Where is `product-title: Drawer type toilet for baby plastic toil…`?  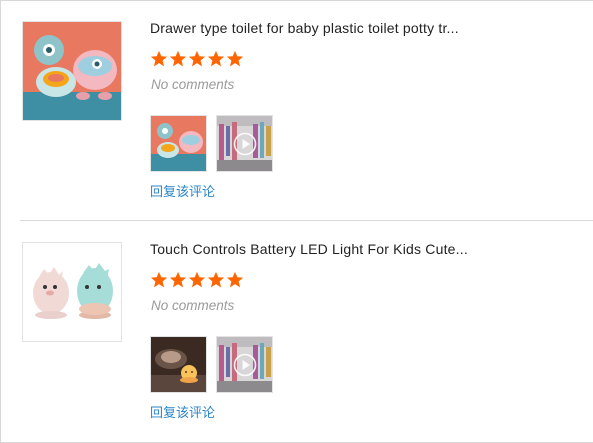
product-title: Drawer type toilet for baby plastic toil… is located at coordinates (304, 28).